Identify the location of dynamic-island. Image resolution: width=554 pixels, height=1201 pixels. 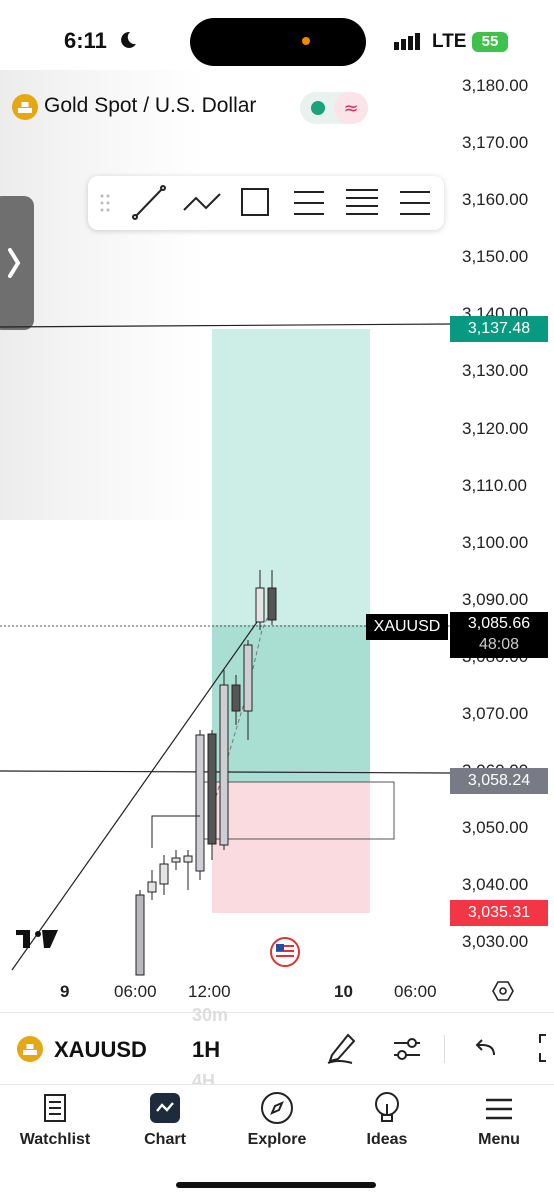
(278, 42).